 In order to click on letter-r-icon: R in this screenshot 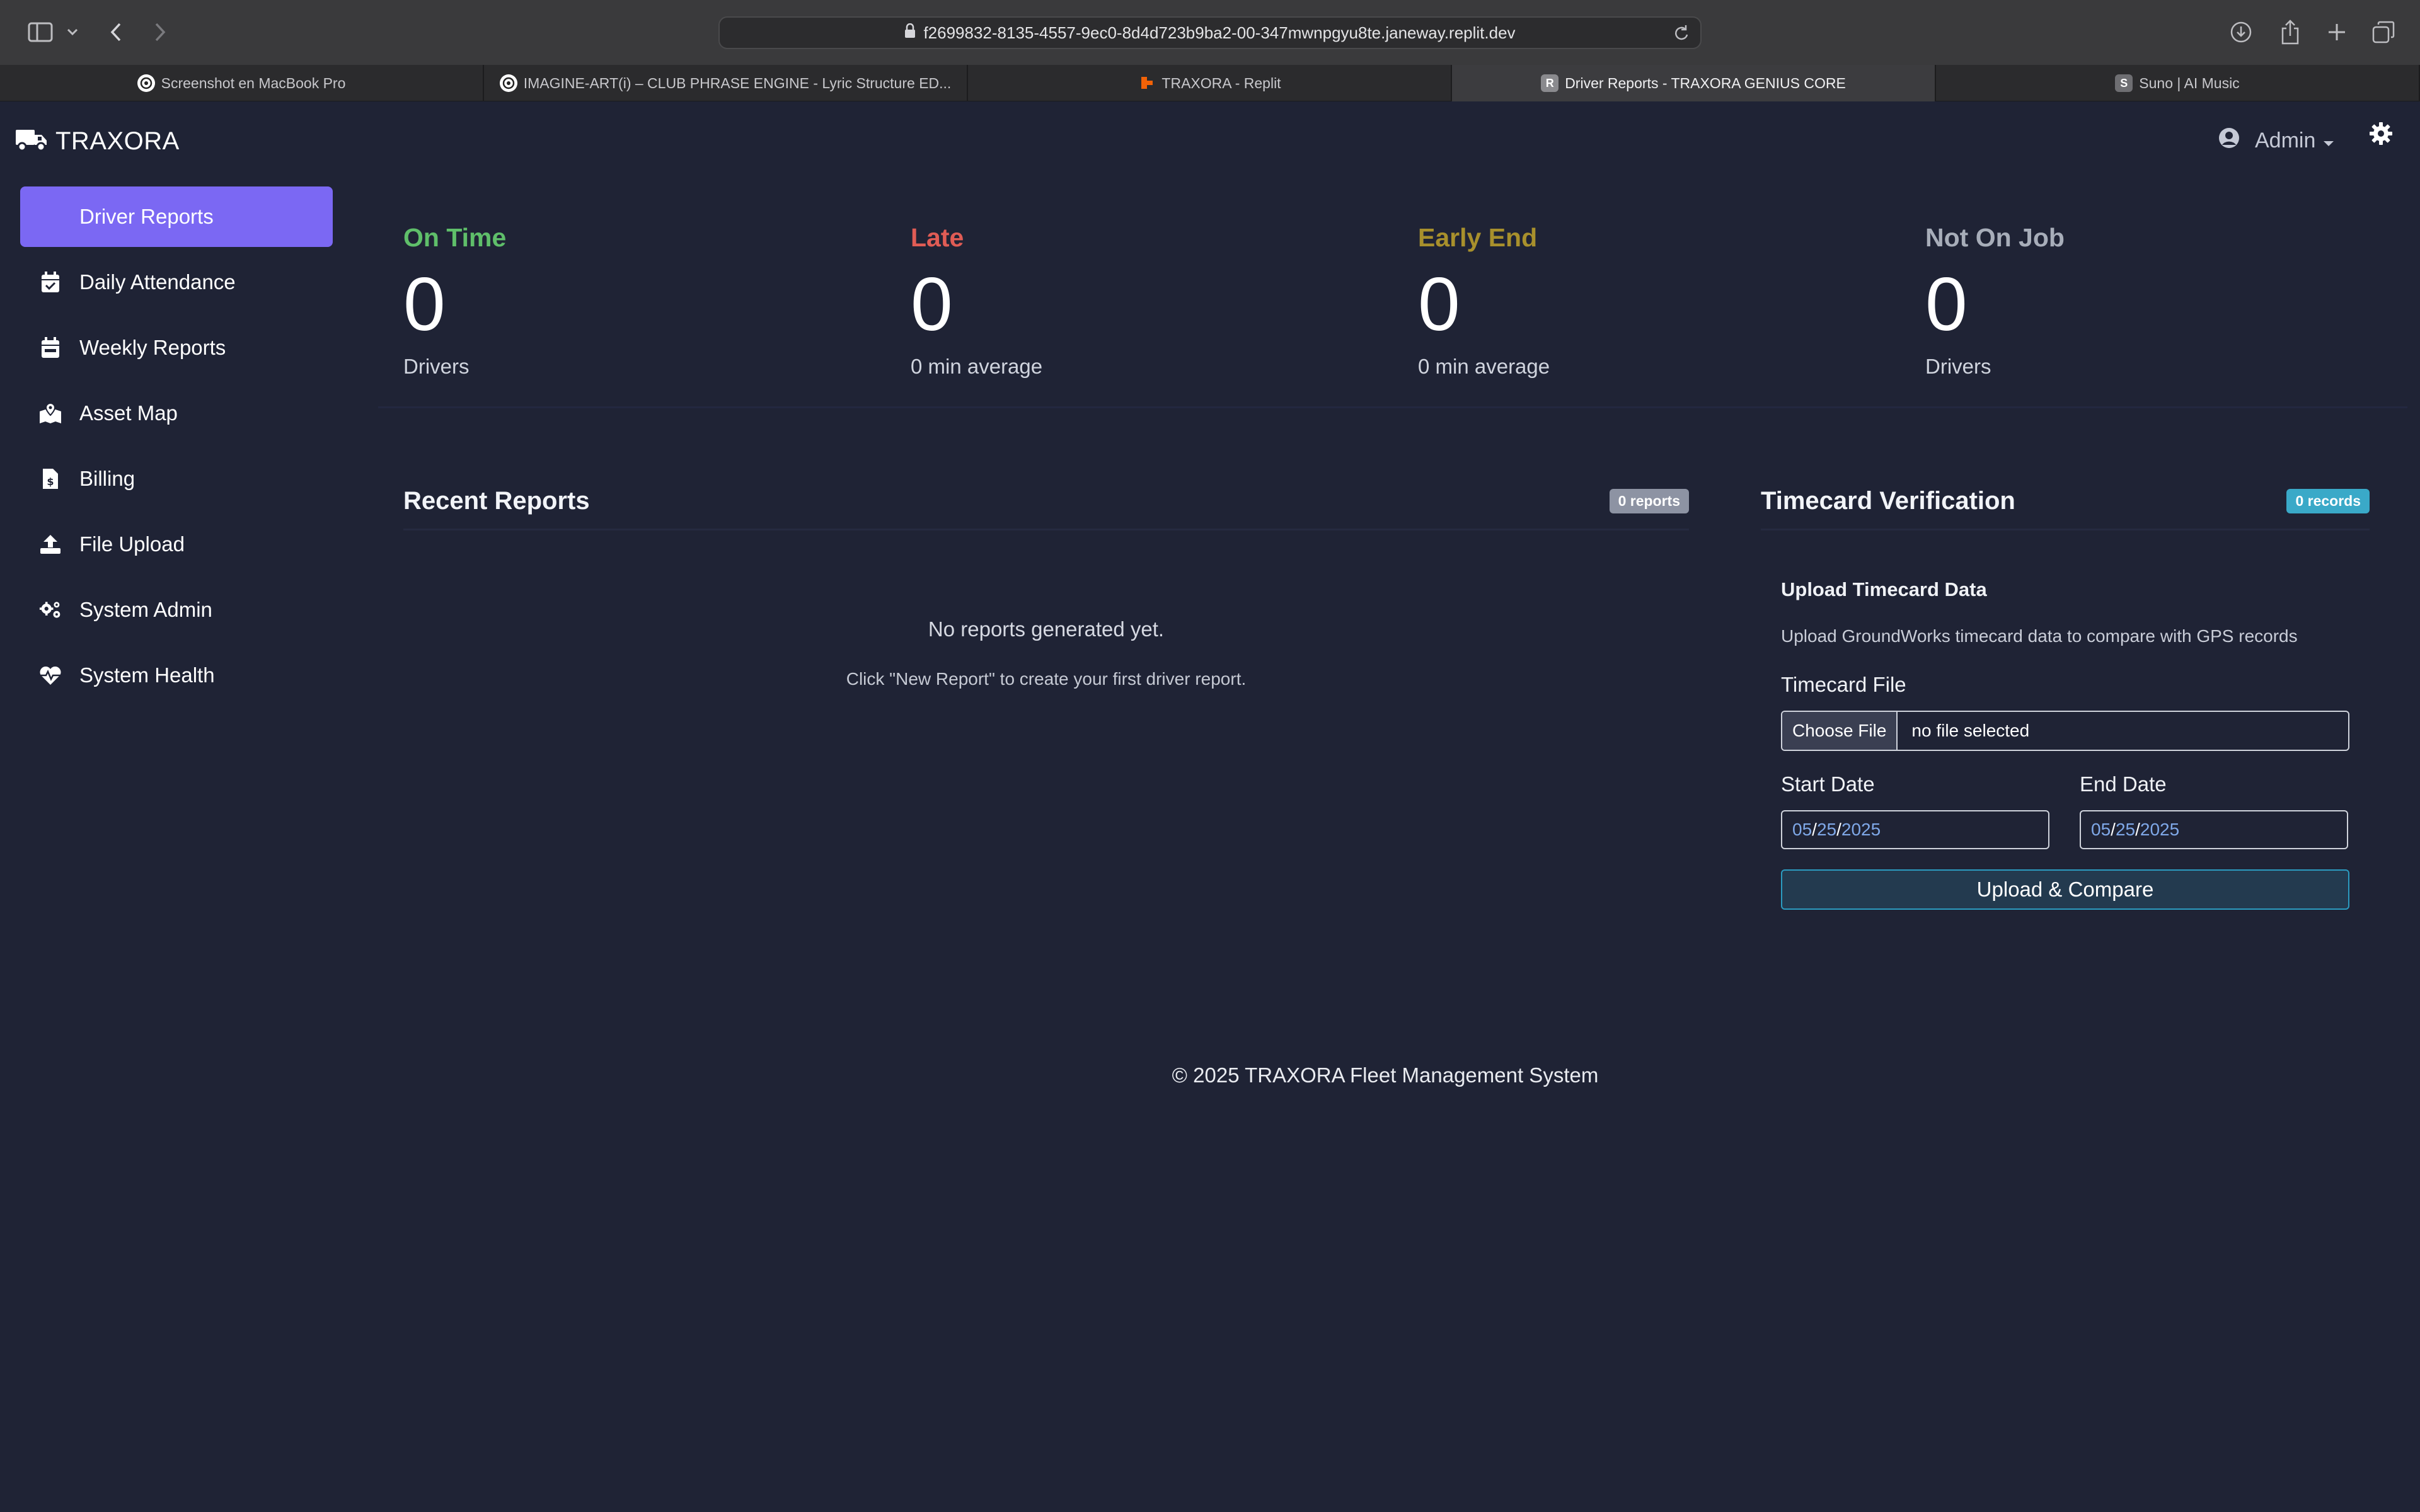, I will do `click(1550, 83)`.